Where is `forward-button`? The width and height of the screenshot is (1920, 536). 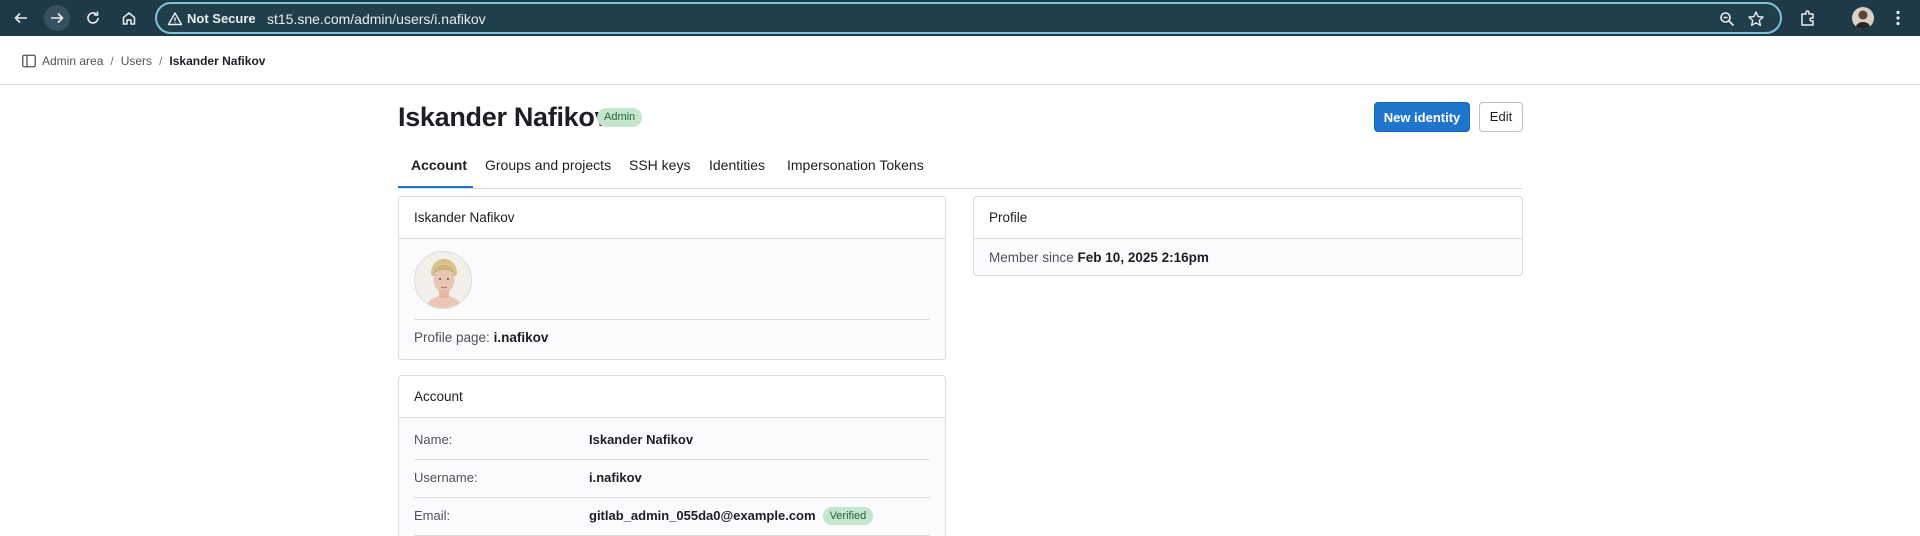 forward-button is located at coordinates (57, 18).